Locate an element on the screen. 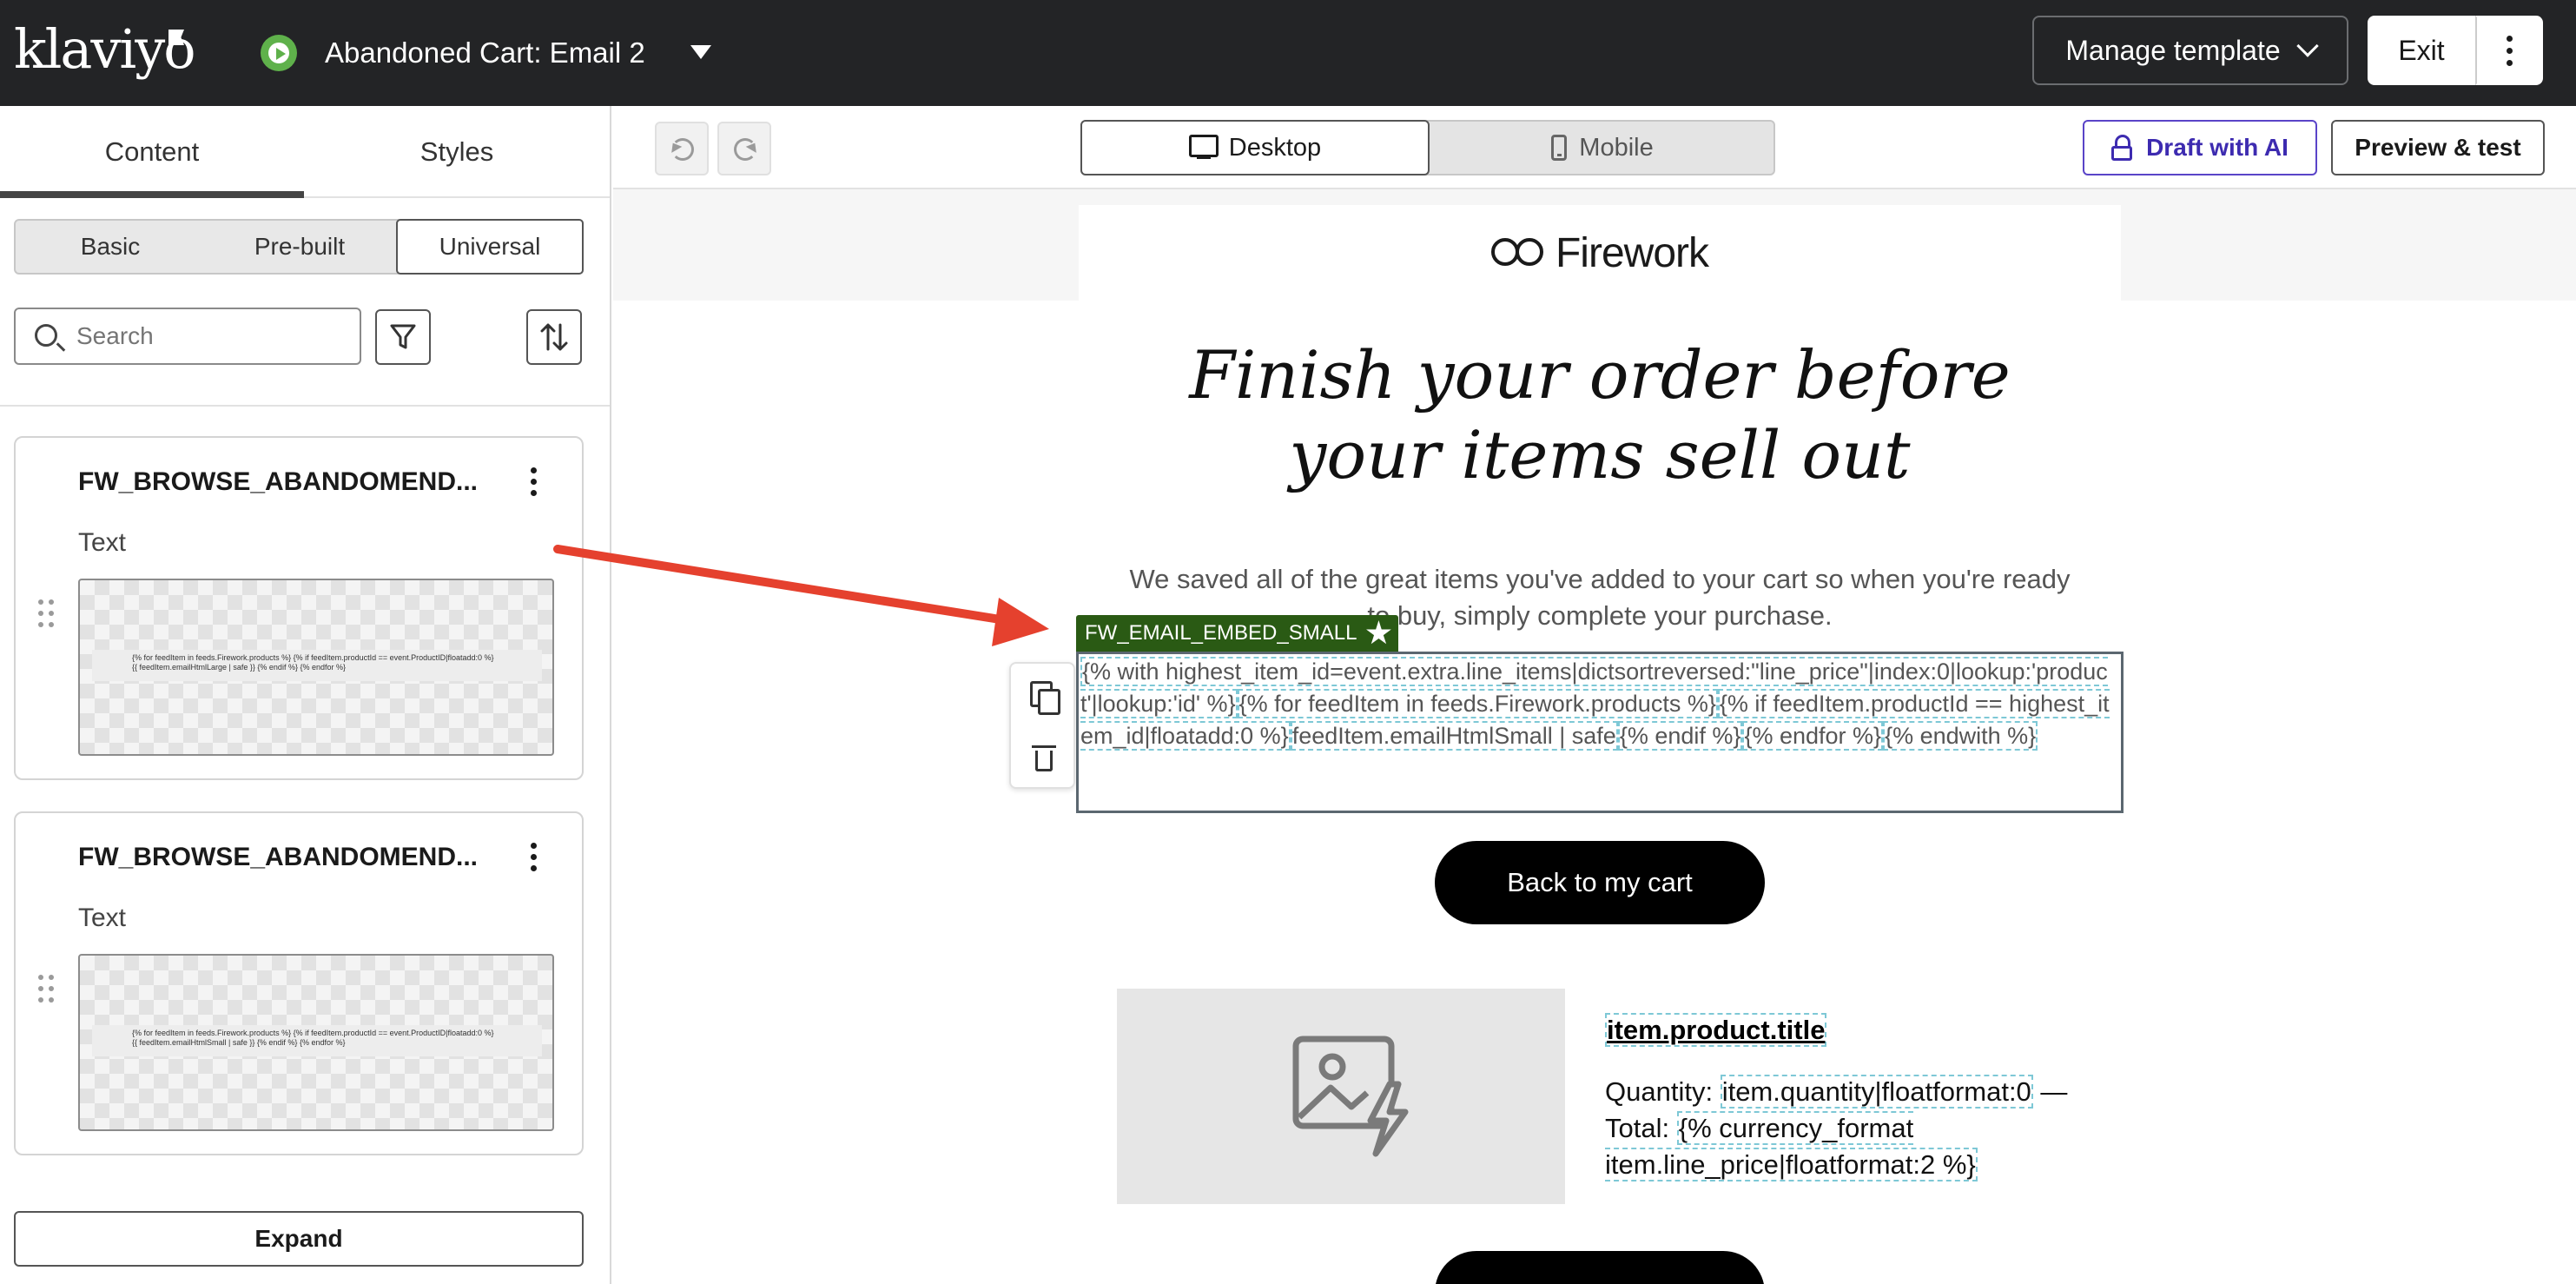  filter-universal: Universal is located at coordinates (490, 247).